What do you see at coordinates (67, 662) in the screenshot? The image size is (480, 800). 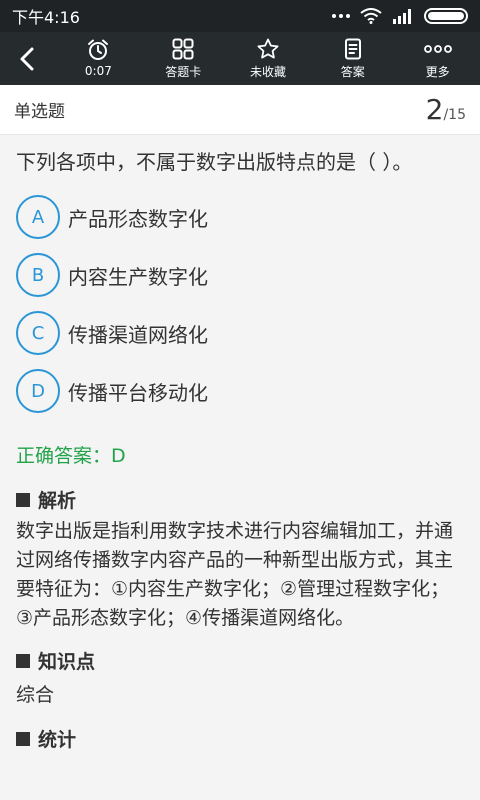 I see `knowledge-title: 知识点` at bounding box center [67, 662].